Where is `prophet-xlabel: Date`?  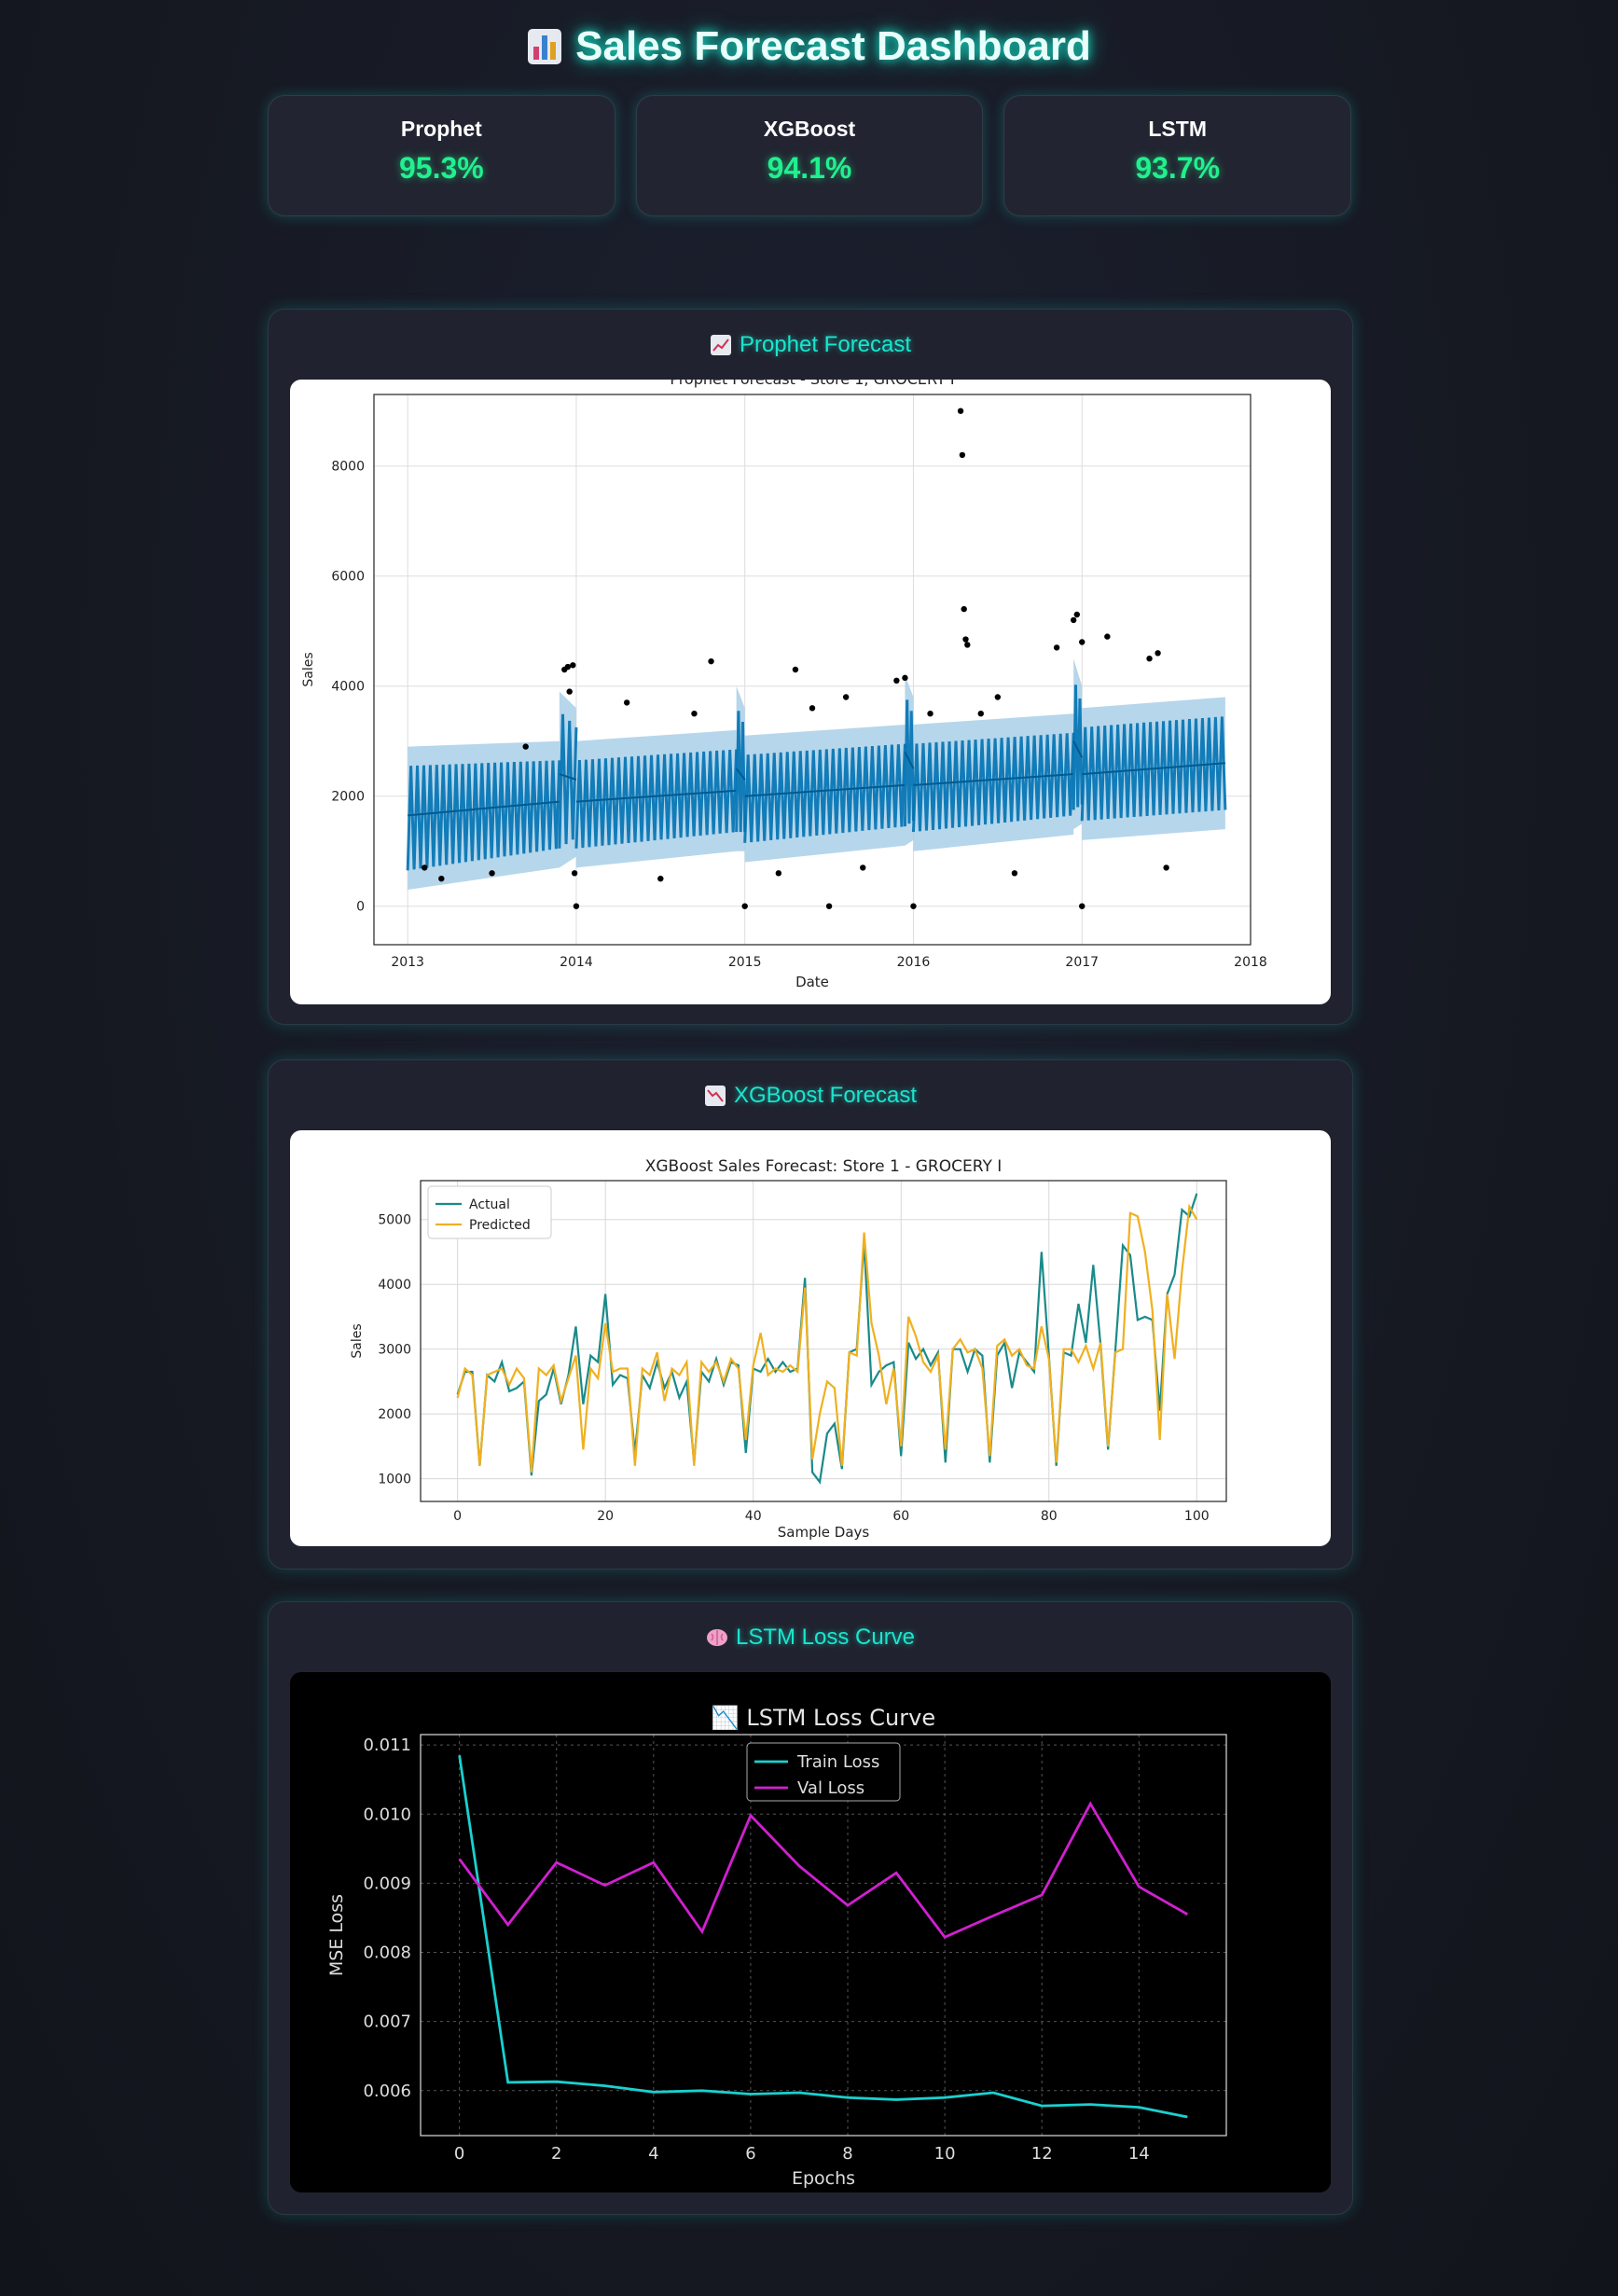 prophet-xlabel: Date is located at coordinates (812, 982).